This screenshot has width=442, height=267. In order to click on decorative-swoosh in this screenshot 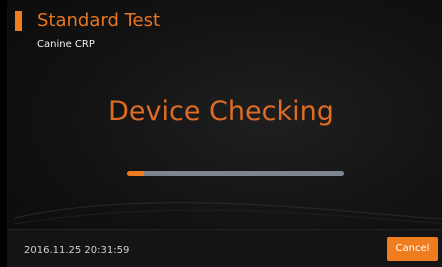, I will do `click(228, 213)`.